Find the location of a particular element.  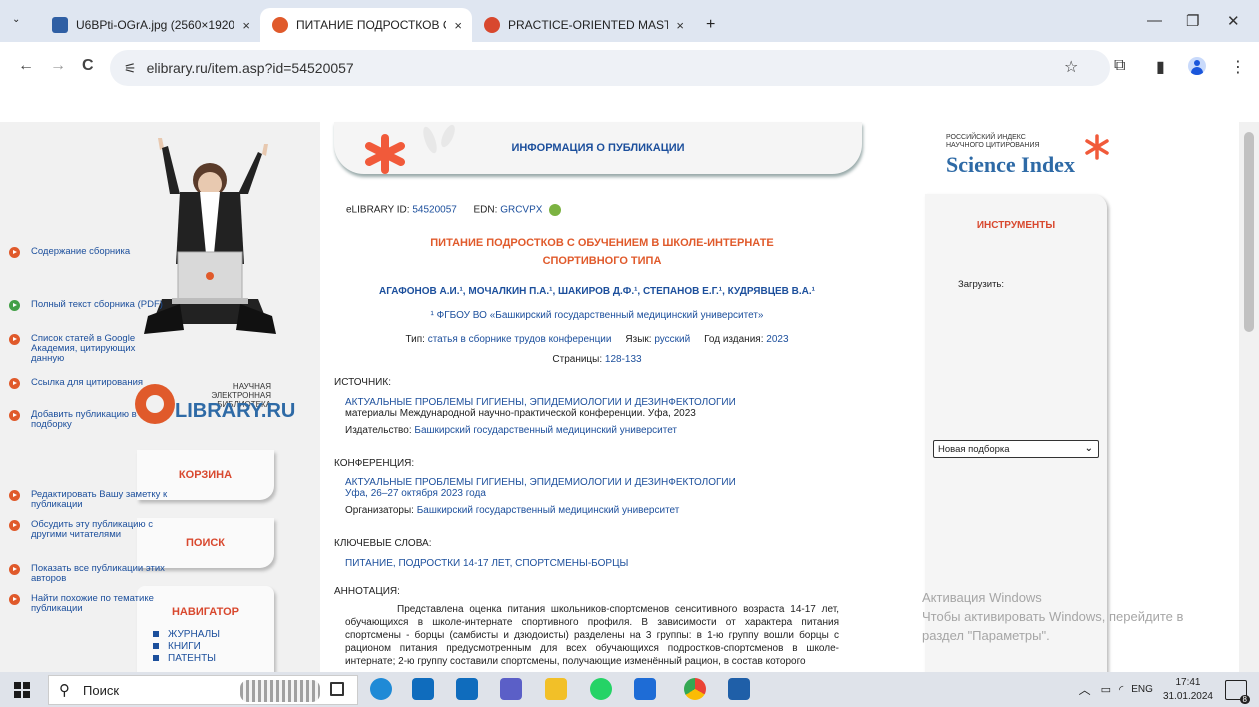

notifications-icon: 8 is located at coordinates (1237, 691).